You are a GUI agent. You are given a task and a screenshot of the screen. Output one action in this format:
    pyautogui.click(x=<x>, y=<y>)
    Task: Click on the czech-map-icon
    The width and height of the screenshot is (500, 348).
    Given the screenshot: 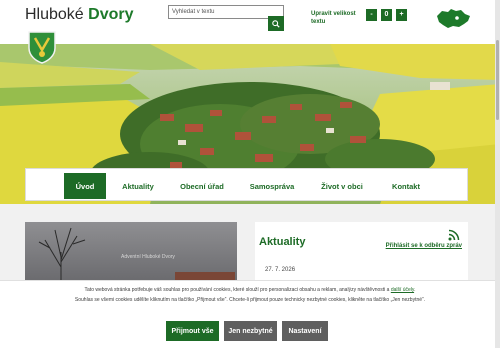 What is the action you would take?
    pyautogui.click(x=453, y=18)
    